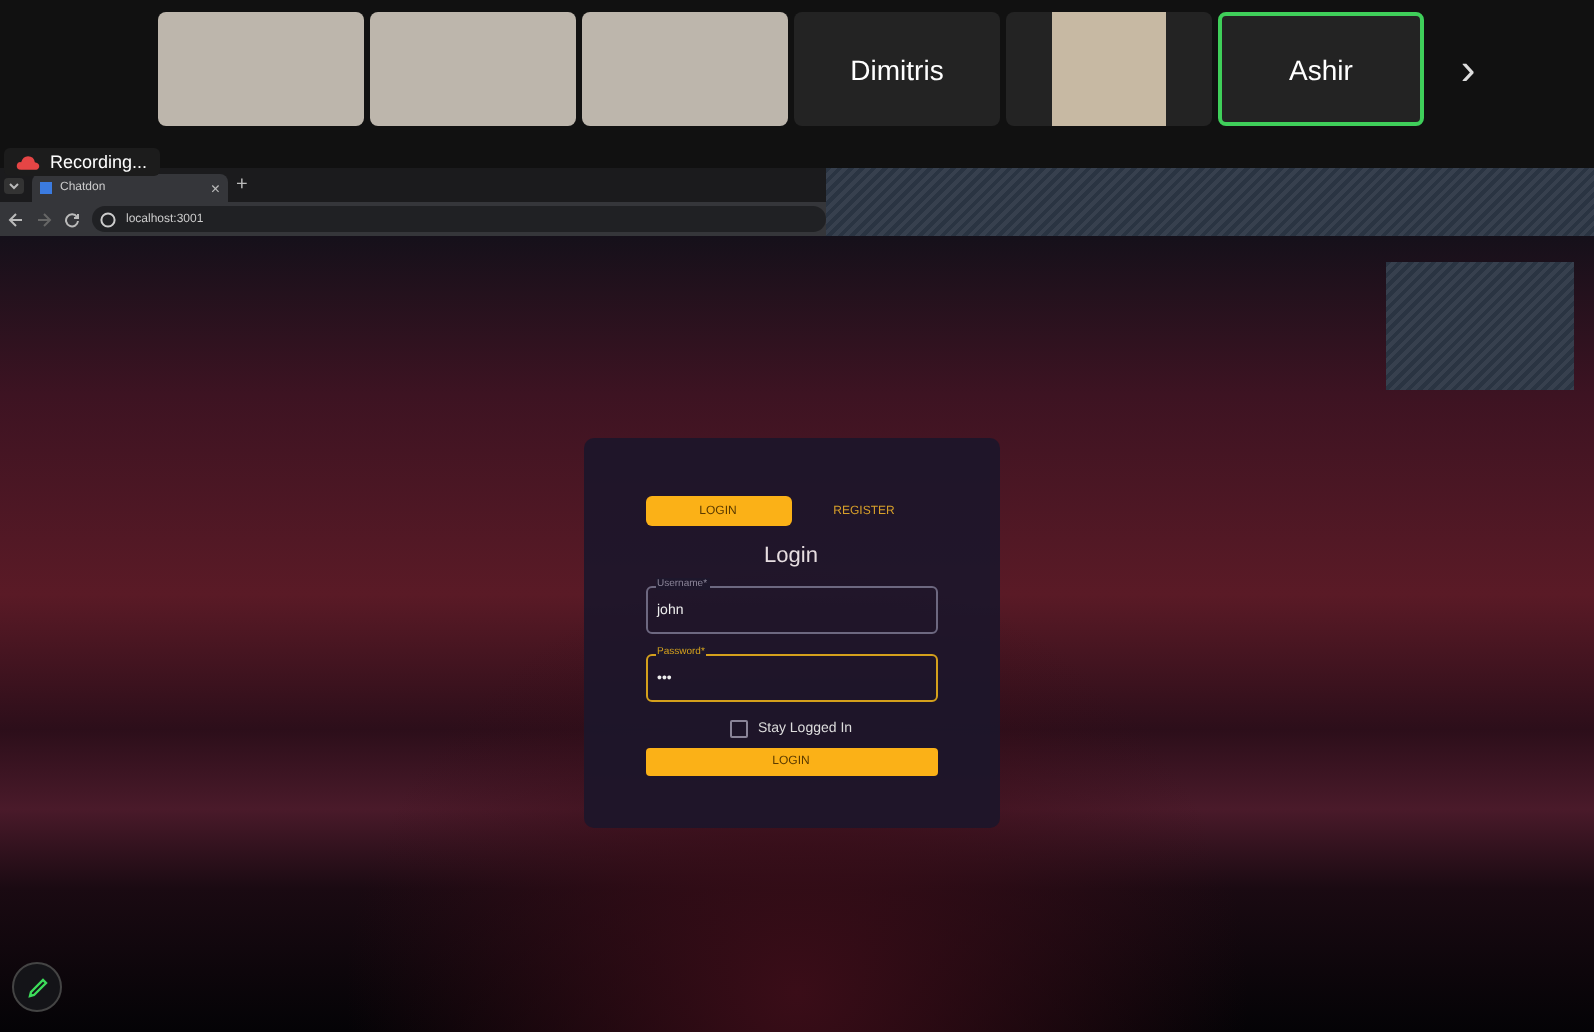  Describe the element at coordinates (28, 162) in the screenshot. I see `cloud-icon` at that location.